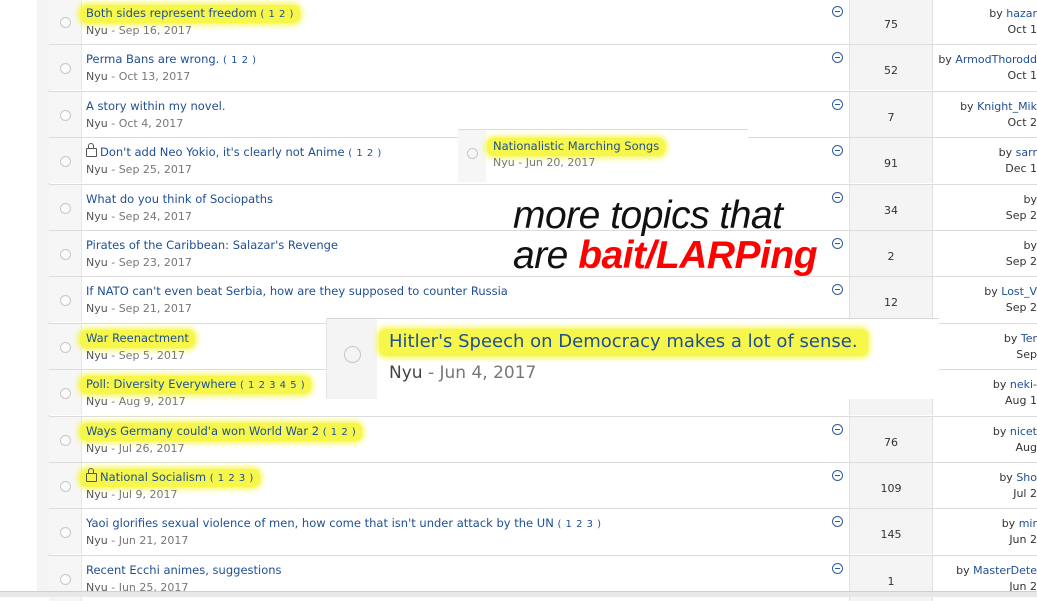 Image resolution: width=1037 pixels, height=601 pixels. I want to click on topic-title-text: Both sides represent freedom, so click(171, 13).